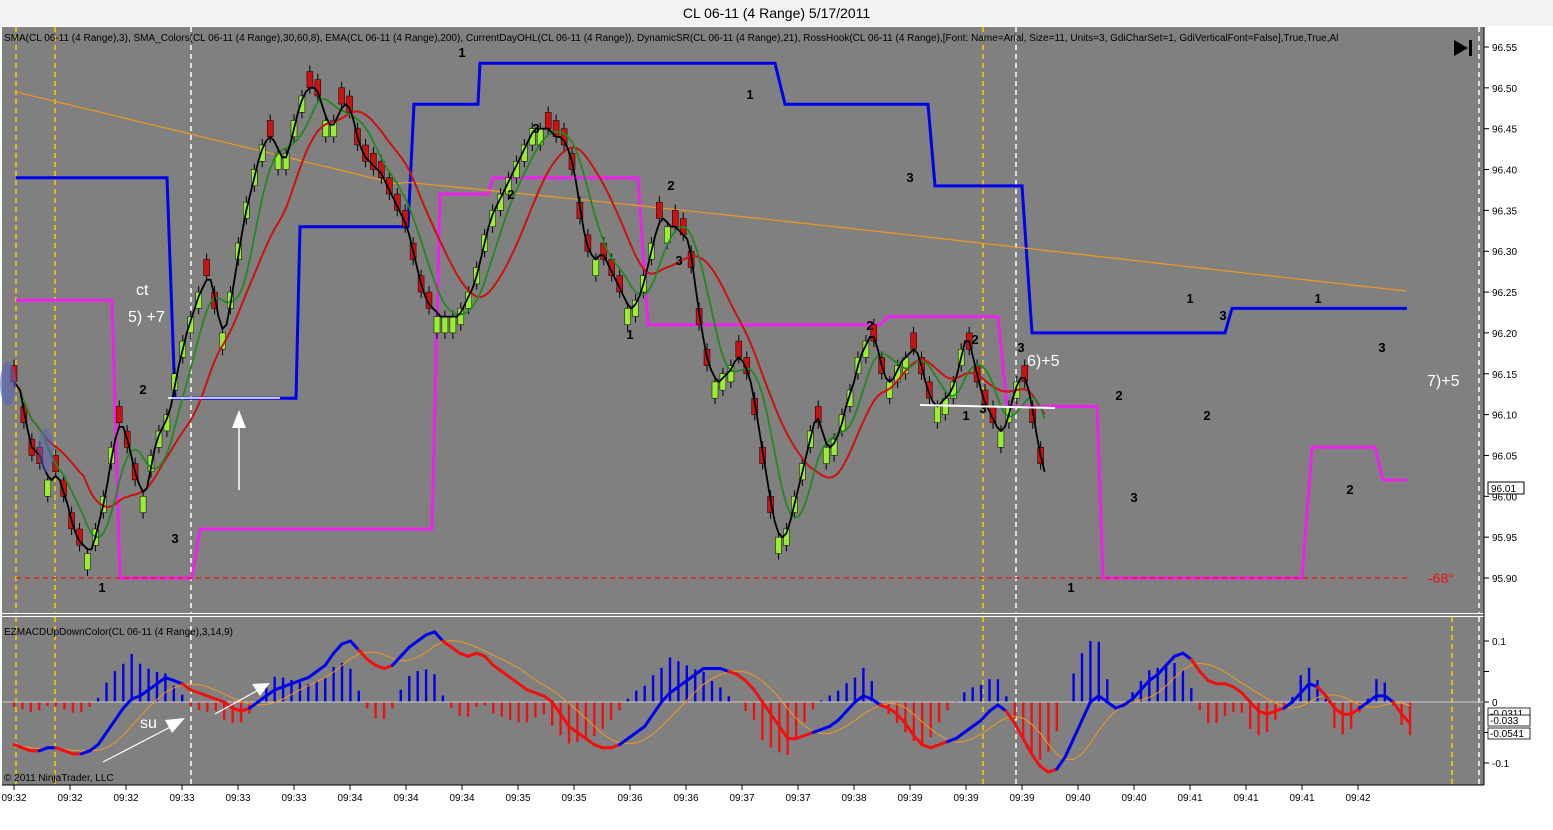  I want to click on annotation-trade-5: 5) +7, so click(146, 317).